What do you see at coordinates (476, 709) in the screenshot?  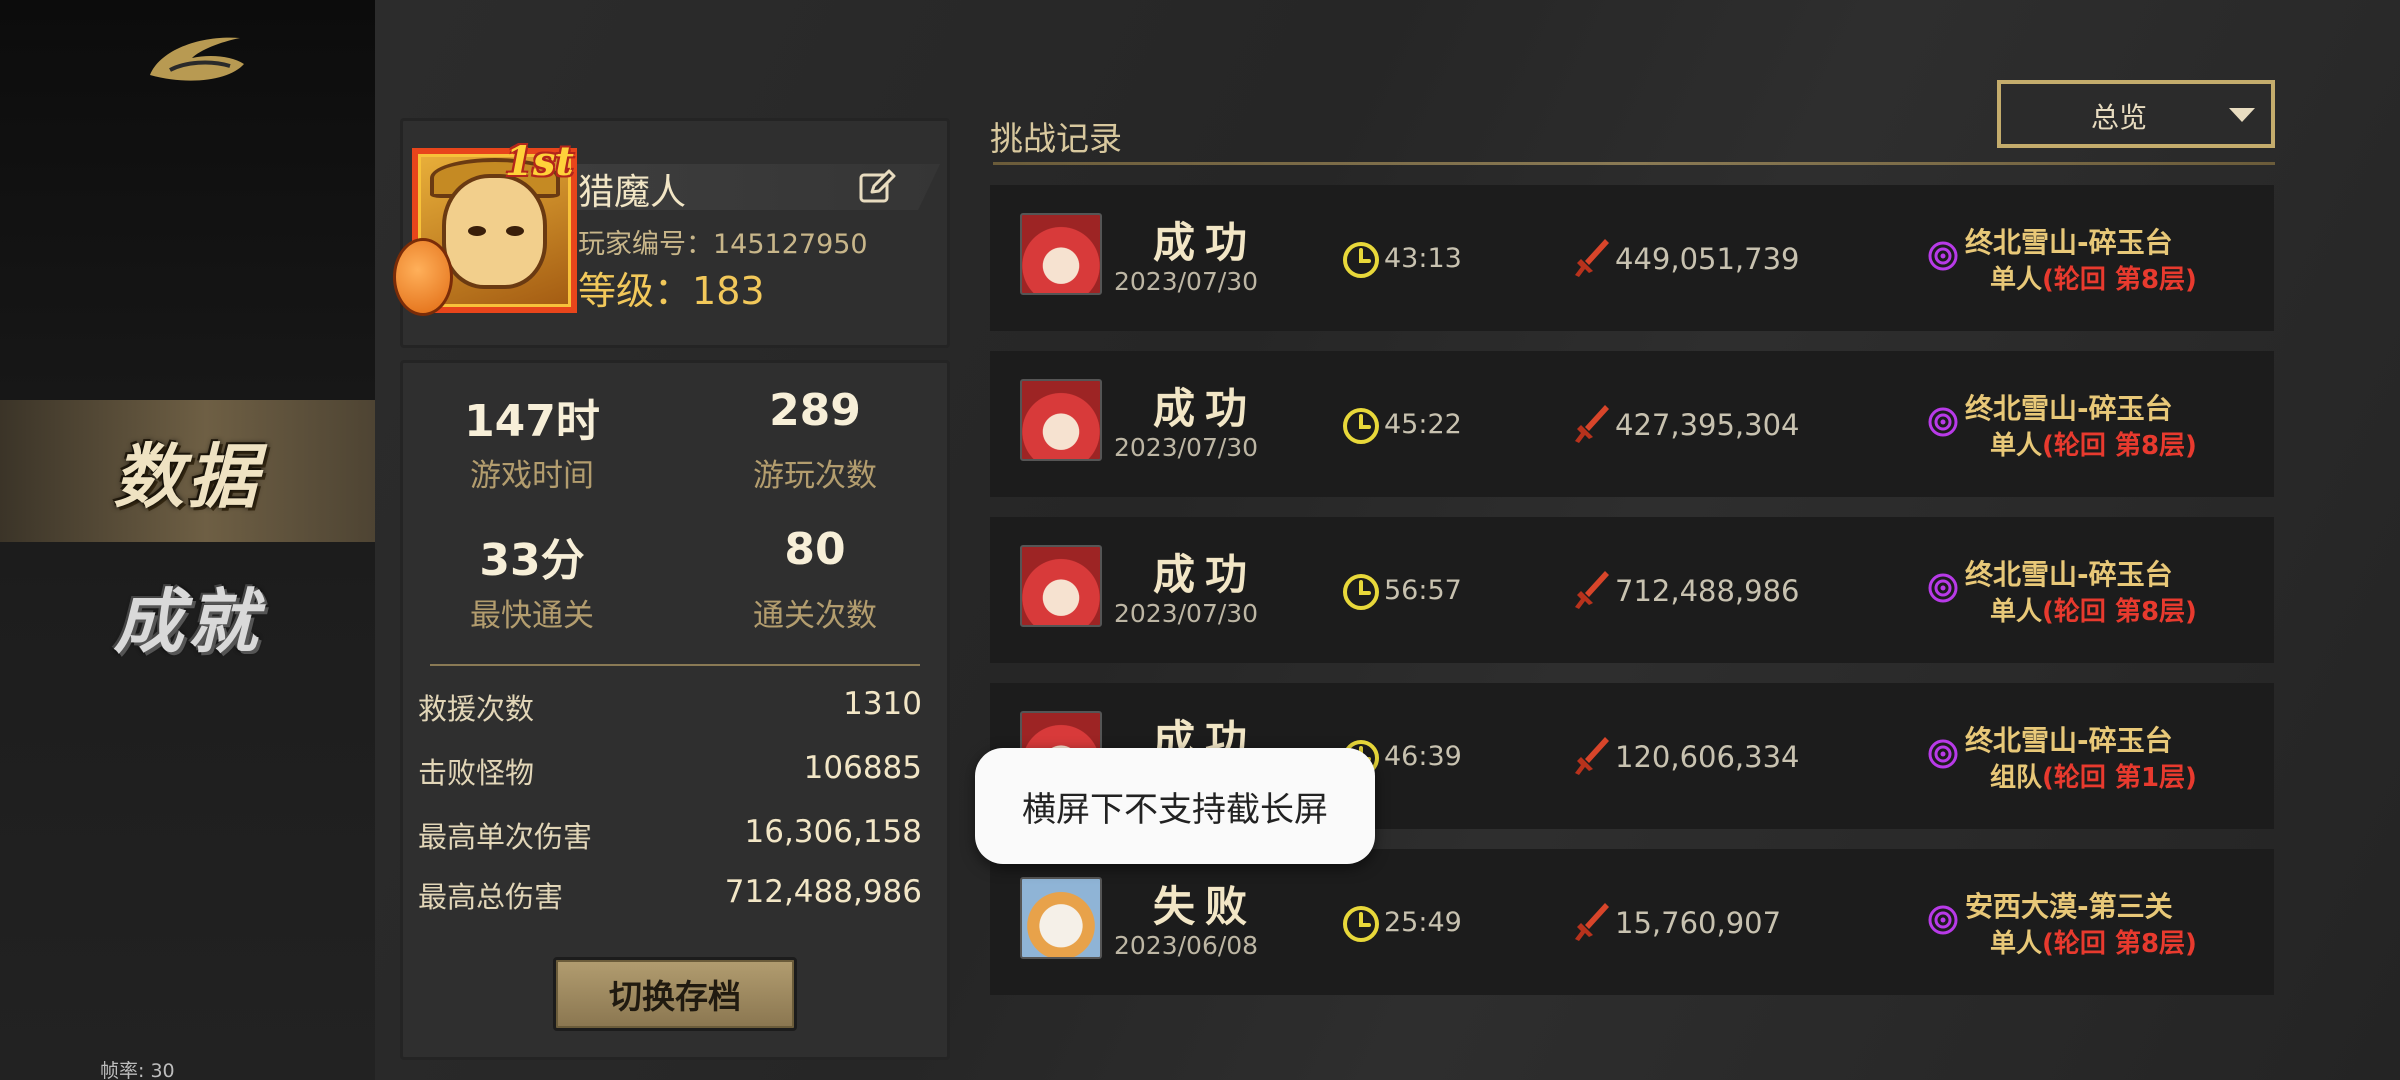 I see `stat-rescue-label: 救援次数` at bounding box center [476, 709].